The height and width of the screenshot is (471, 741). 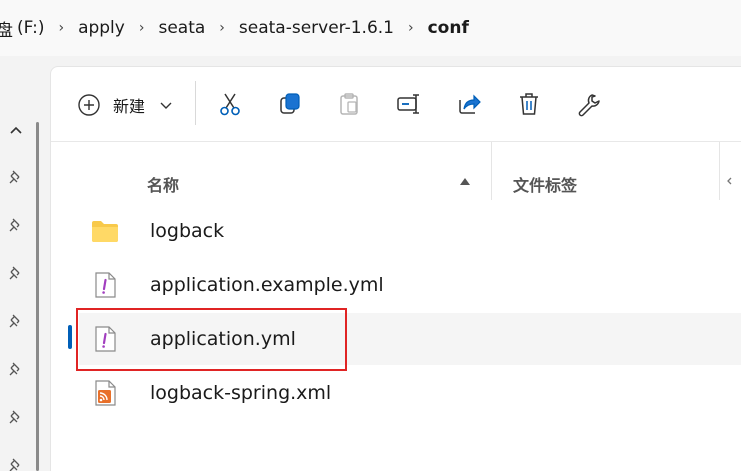 What do you see at coordinates (589, 104) in the screenshot?
I see `wrench-icon` at bounding box center [589, 104].